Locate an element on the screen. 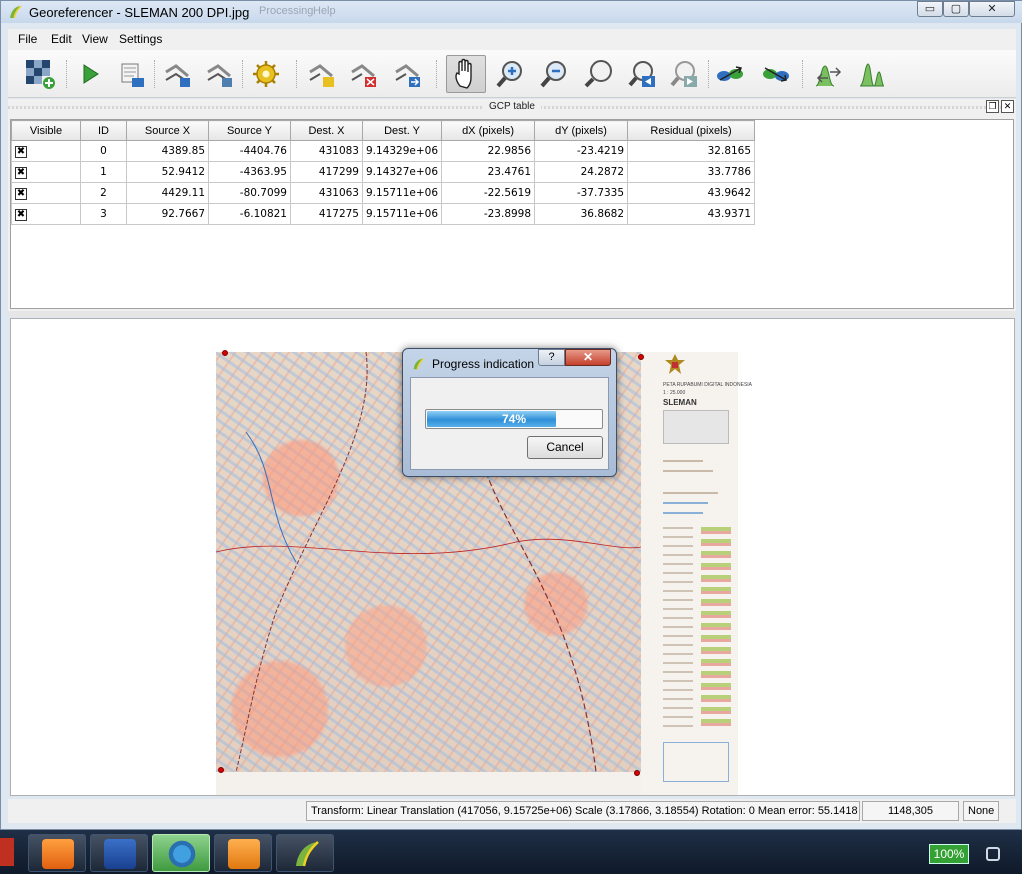  column-header-residual: Residual (pixels) is located at coordinates (691, 130).